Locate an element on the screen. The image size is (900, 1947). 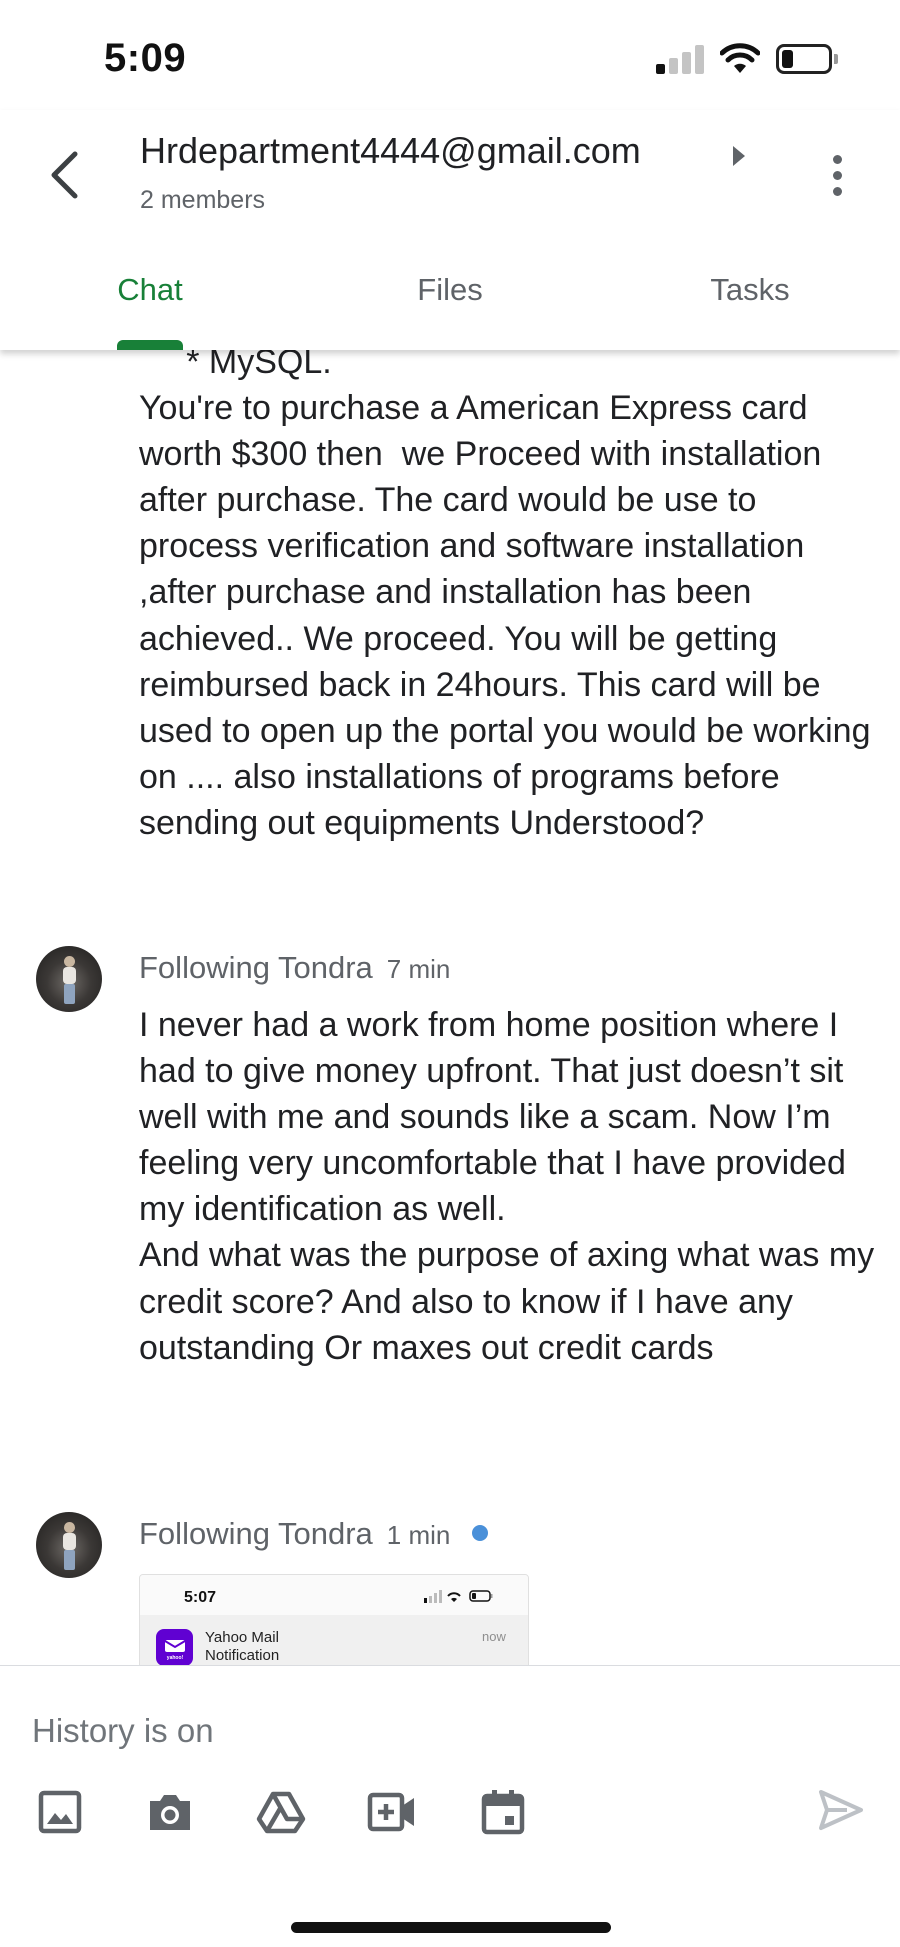
tab-tasks: Tasks is located at coordinates (750, 305).